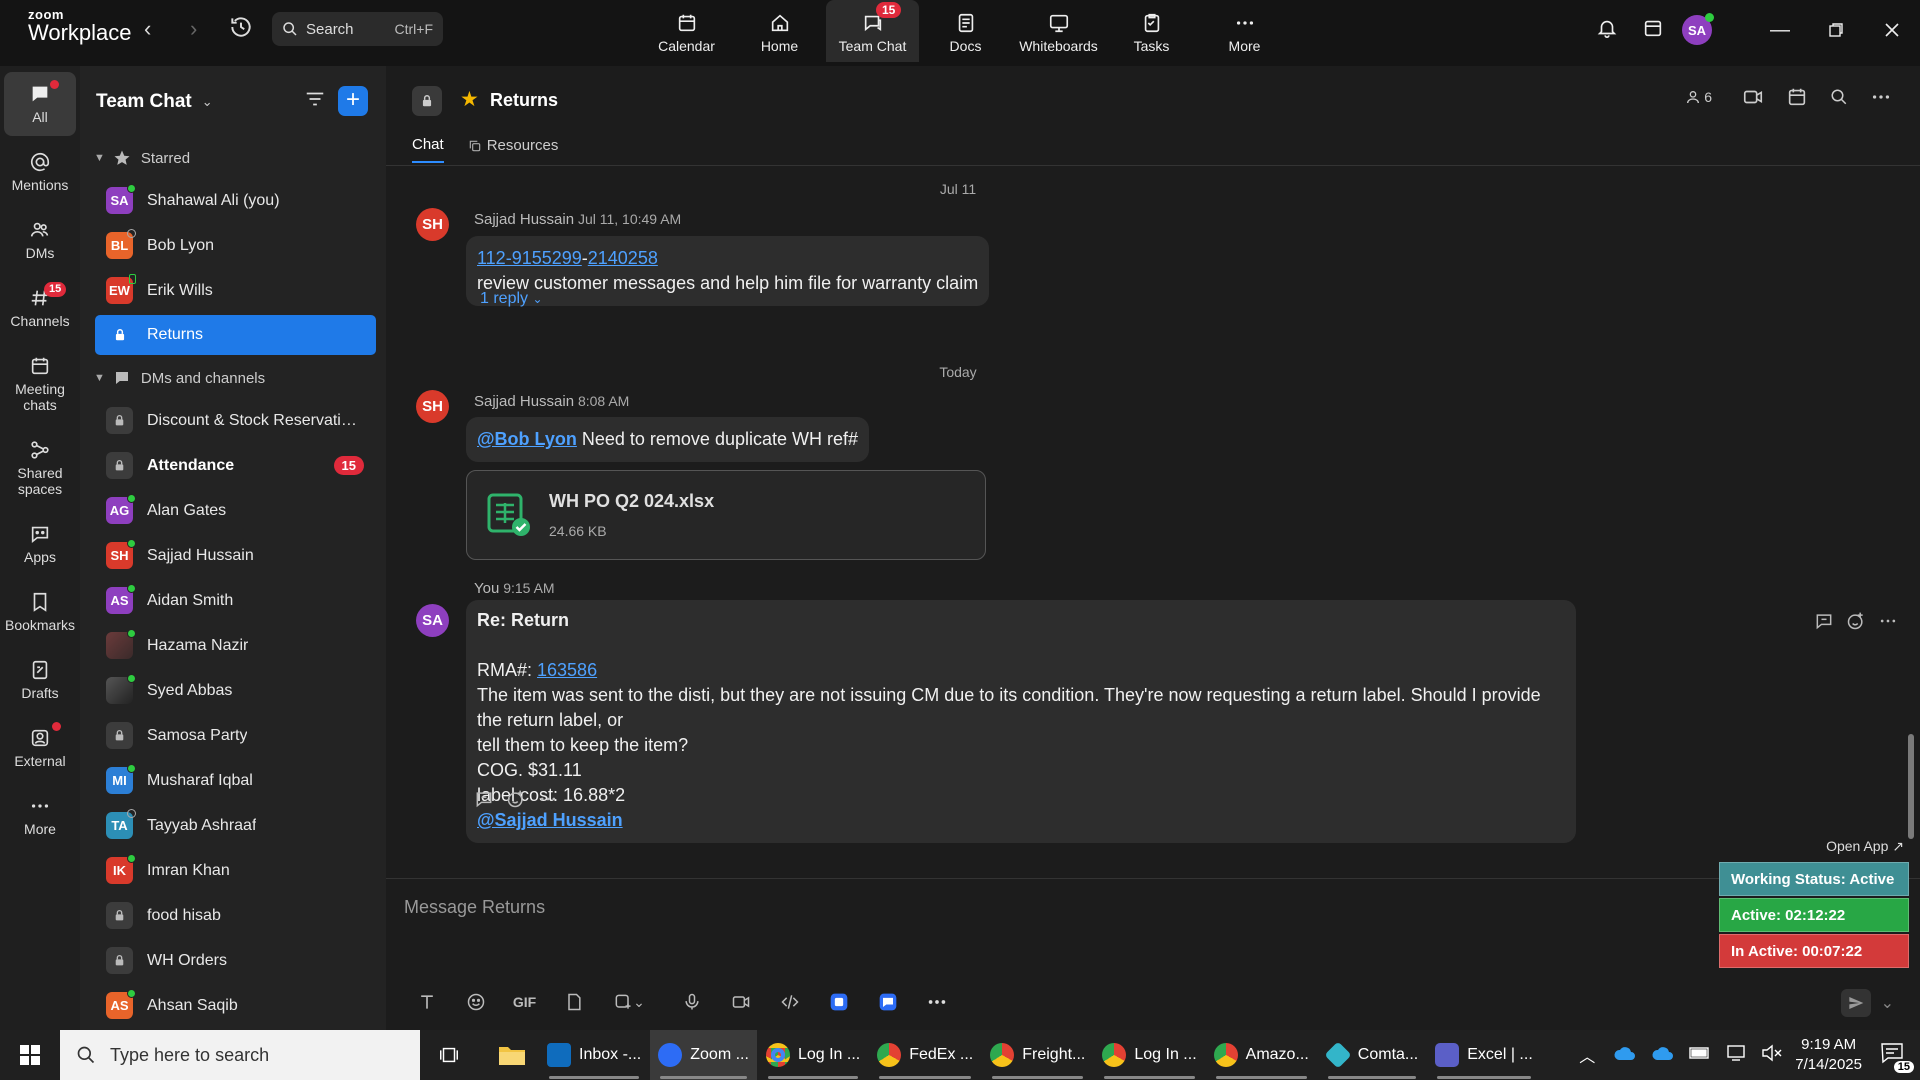 This screenshot has height=1080, width=1920. What do you see at coordinates (1828, 1055) in the screenshot?
I see `clock: 9:19 AM 7/14/2025` at bounding box center [1828, 1055].